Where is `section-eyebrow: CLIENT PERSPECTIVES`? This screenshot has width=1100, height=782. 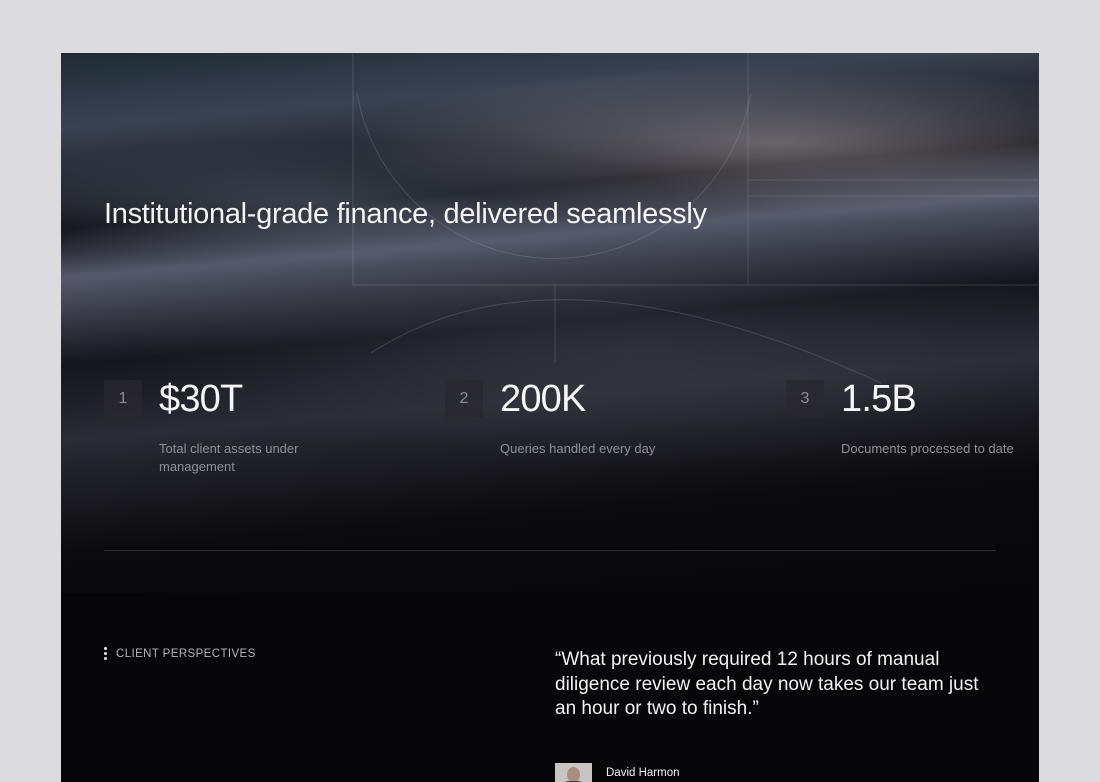 section-eyebrow: CLIENT PERSPECTIVES is located at coordinates (180, 653).